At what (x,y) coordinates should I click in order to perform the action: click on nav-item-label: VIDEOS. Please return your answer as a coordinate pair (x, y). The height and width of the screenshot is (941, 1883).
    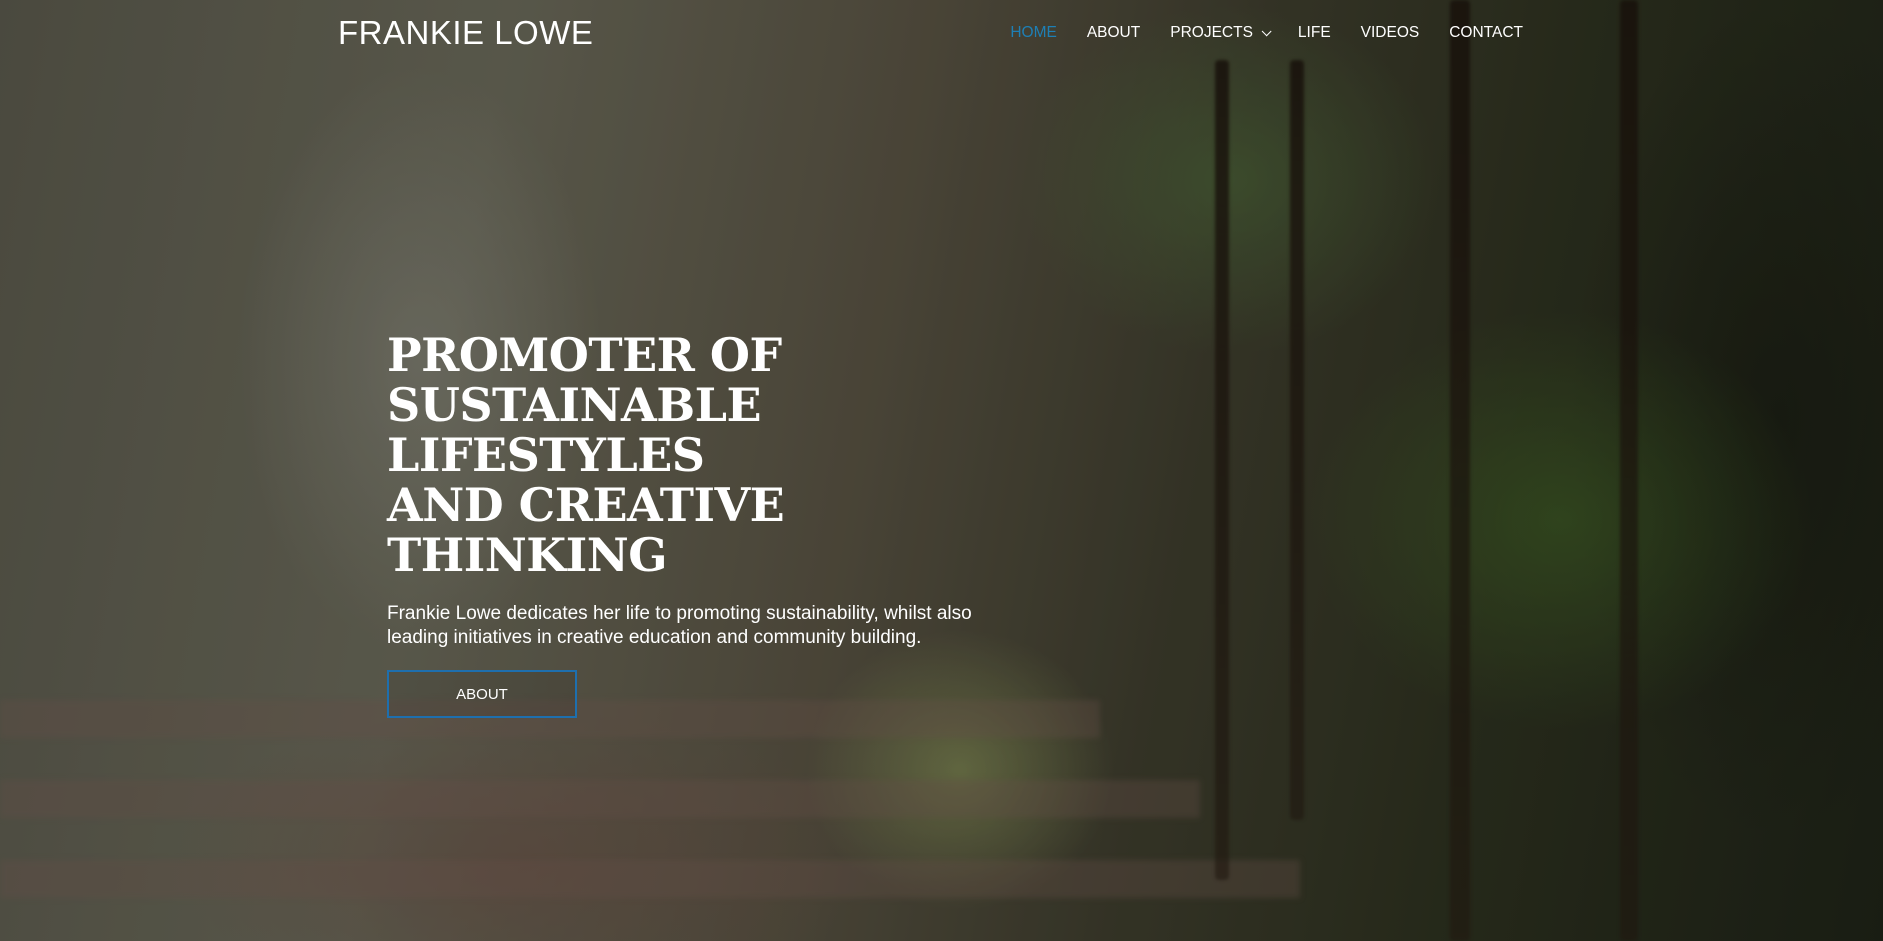
    Looking at the image, I should click on (1390, 32).